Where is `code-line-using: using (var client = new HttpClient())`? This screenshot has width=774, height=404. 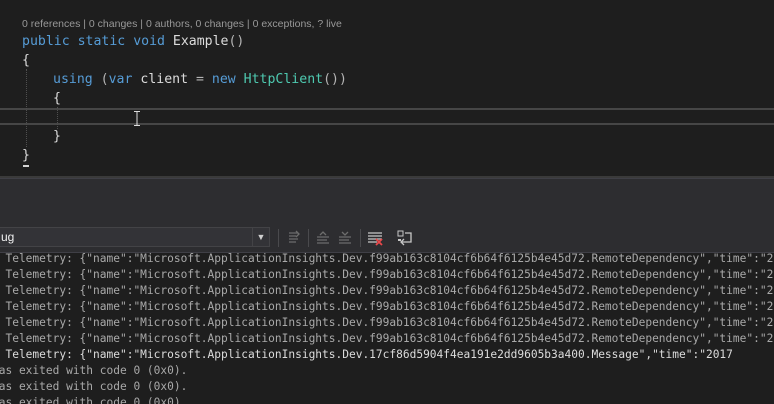 code-line-using: using (var client = new HttpClient()) is located at coordinates (200, 79).